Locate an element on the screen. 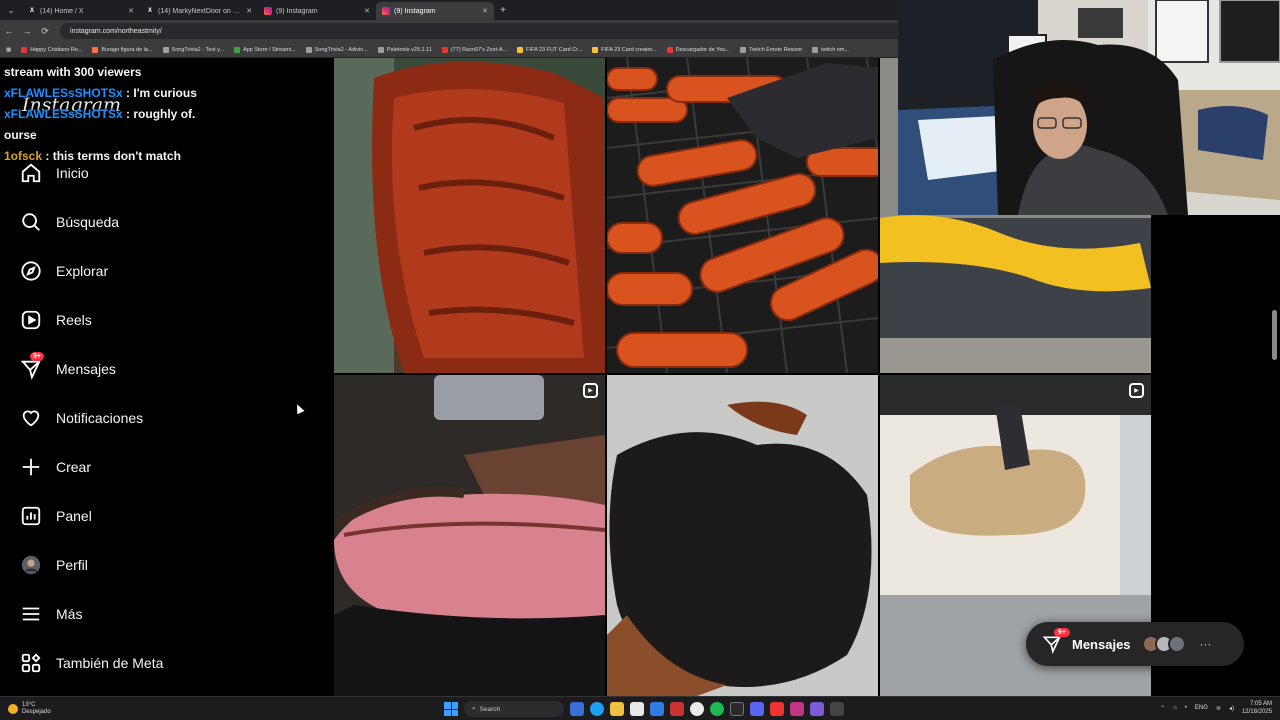  sidebar-item-crear: Crear is located at coordinates (165, 467).